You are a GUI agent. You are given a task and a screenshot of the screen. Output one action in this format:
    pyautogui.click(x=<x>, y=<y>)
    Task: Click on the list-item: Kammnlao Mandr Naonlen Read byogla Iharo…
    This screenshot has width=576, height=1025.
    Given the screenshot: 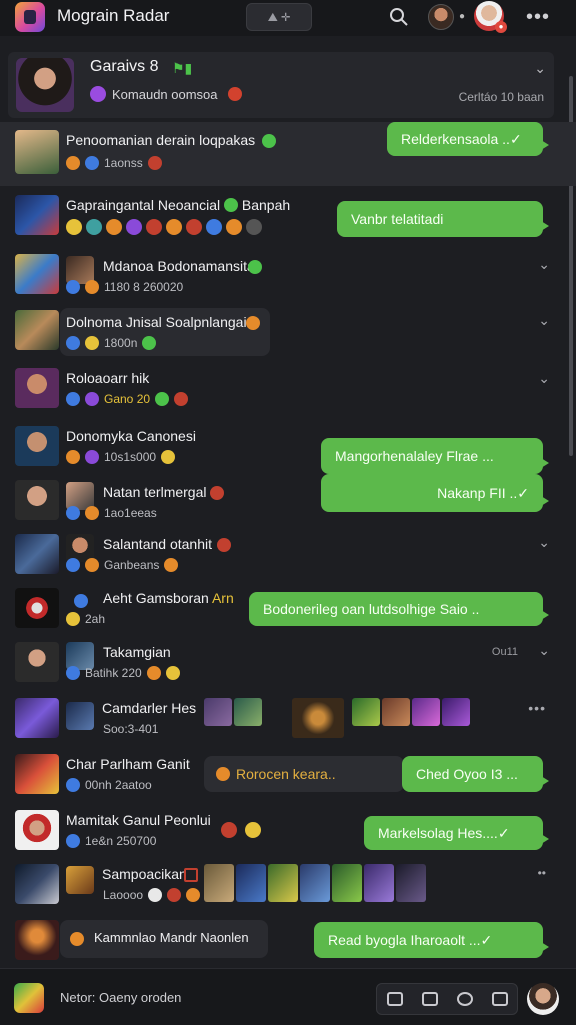 What is the action you would take?
    pyautogui.click(x=288, y=942)
    